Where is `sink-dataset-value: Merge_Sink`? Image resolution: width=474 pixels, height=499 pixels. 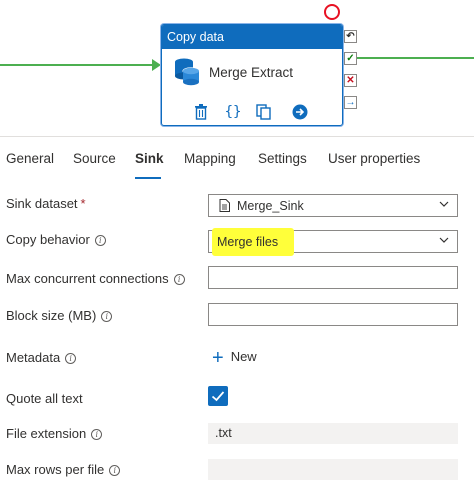
sink-dataset-value: Merge_Sink is located at coordinates (270, 206).